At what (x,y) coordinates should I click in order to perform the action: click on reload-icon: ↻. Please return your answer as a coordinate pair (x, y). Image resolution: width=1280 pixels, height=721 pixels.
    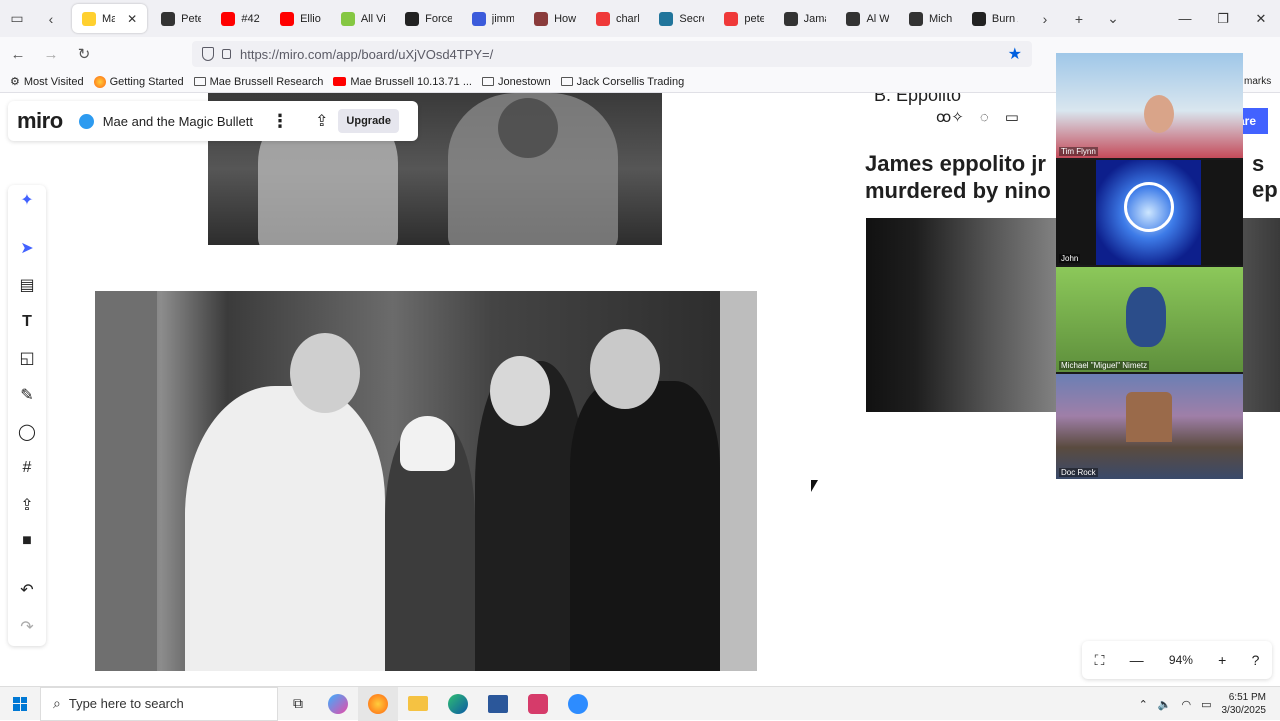
    Looking at the image, I should click on (84, 54).